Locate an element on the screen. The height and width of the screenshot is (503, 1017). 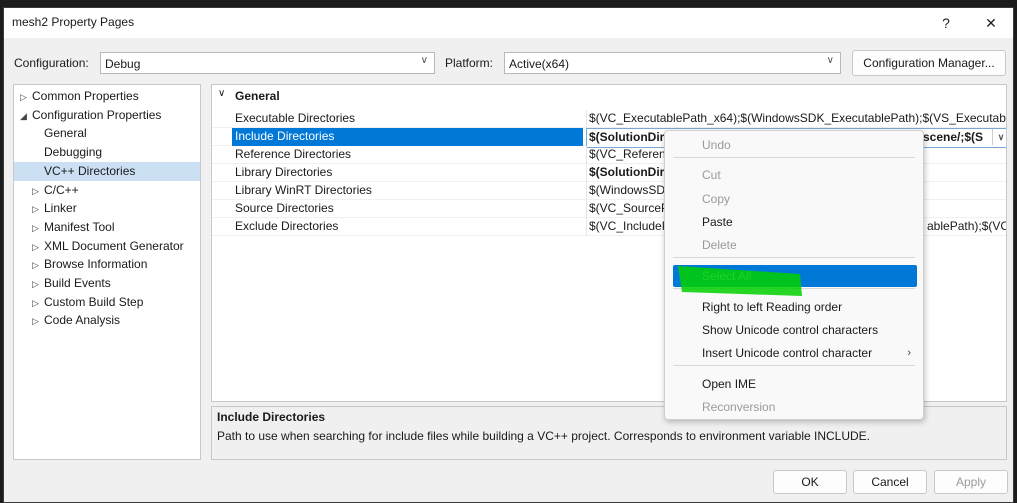
menu-item-label: Open IME is located at coordinates (729, 384).